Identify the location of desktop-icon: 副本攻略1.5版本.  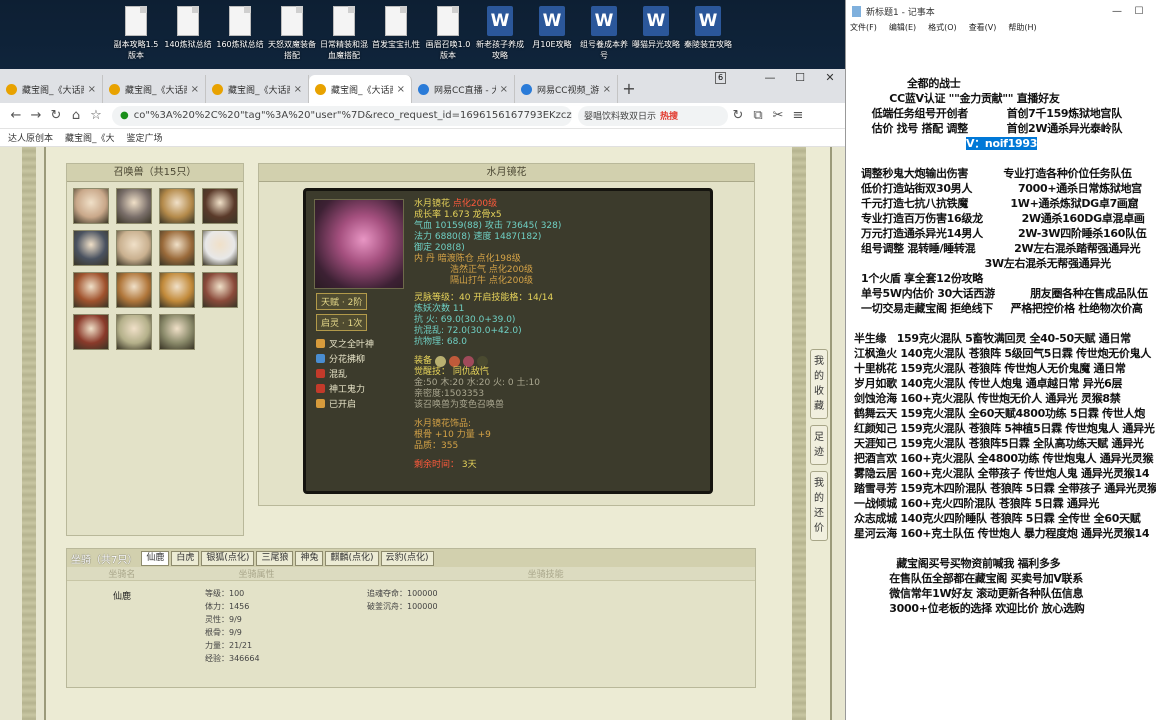
(136, 34).